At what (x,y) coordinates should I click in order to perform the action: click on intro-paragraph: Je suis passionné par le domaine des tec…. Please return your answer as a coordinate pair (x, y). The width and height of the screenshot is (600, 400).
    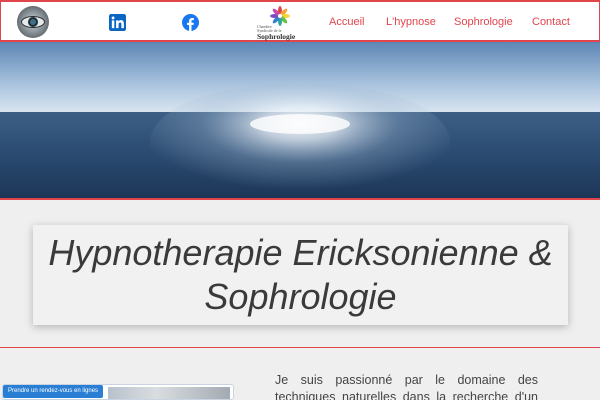
    Looking at the image, I should click on (406, 386).